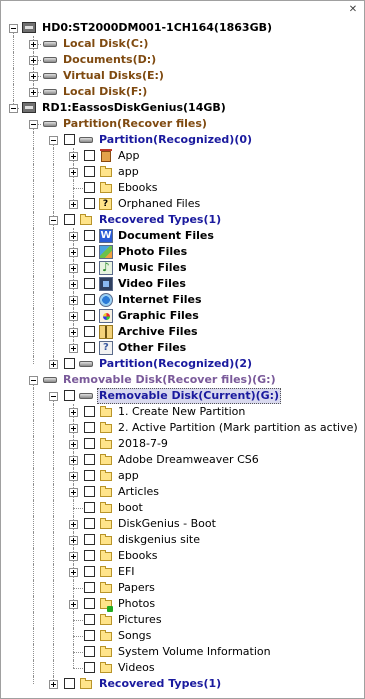 This screenshot has height=699, width=365. Describe the element at coordinates (182, 412) in the screenshot. I see `tree-item-folder: 1. Create New Partition` at that location.